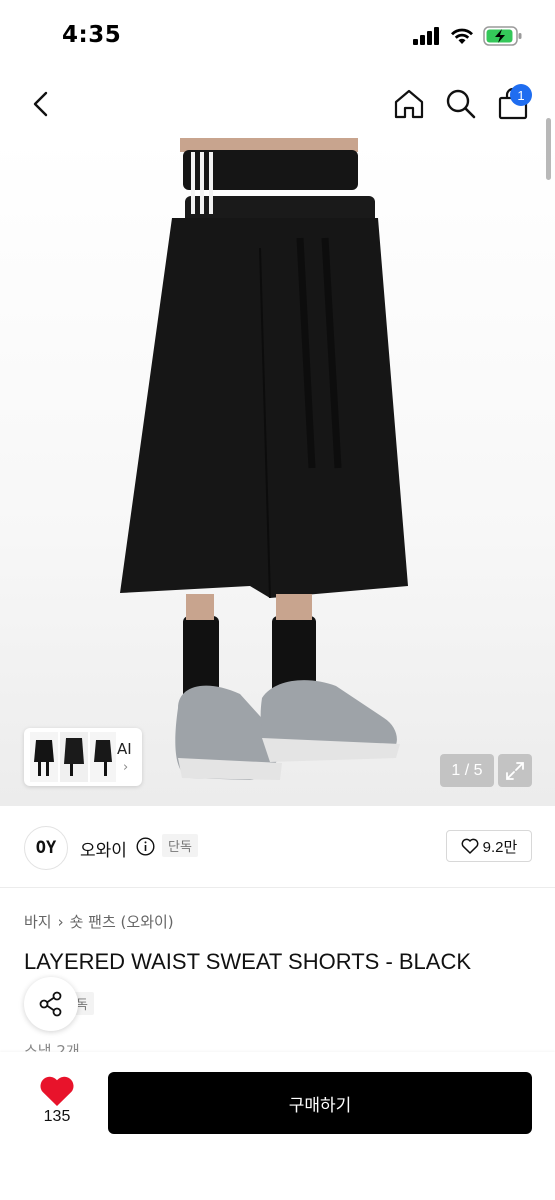 Image resolution: width=555 pixels, height=1200 pixels. I want to click on expand-button, so click(515, 770).